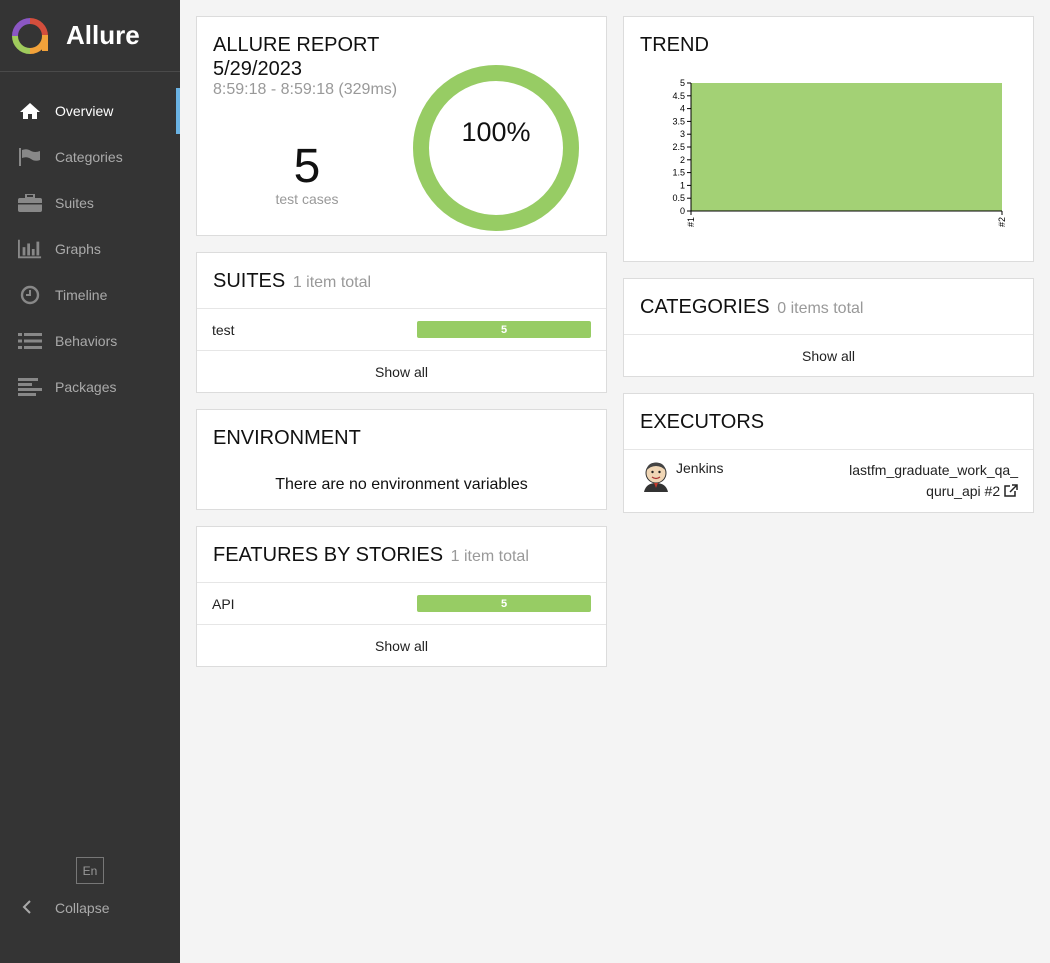 The height and width of the screenshot is (963, 1050). What do you see at coordinates (678, 147) in the screenshot?
I see `trend-y-tick-label: 2.5` at bounding box center [678, 147].